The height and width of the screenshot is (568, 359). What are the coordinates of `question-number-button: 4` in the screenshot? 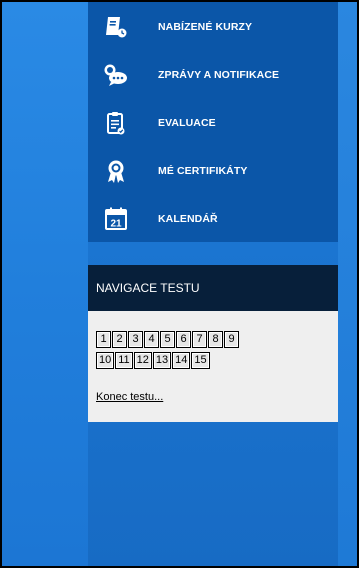 It's located at (151, 339).